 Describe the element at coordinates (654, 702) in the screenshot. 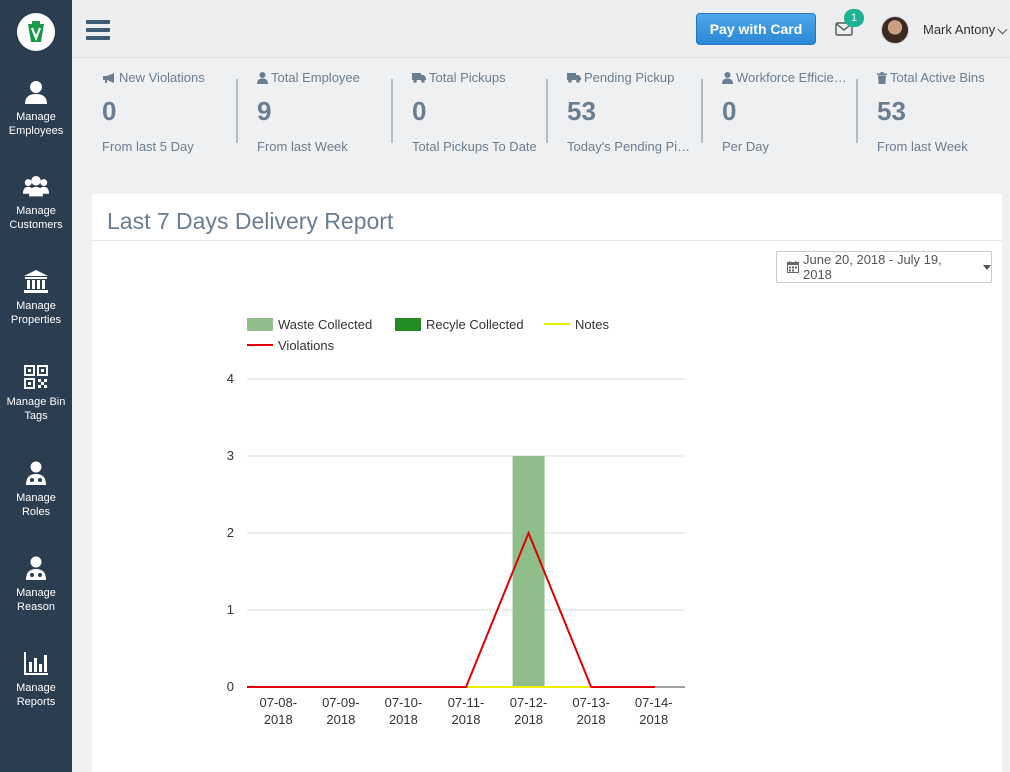

I see `x-tick-label: 07-14-` at that location.